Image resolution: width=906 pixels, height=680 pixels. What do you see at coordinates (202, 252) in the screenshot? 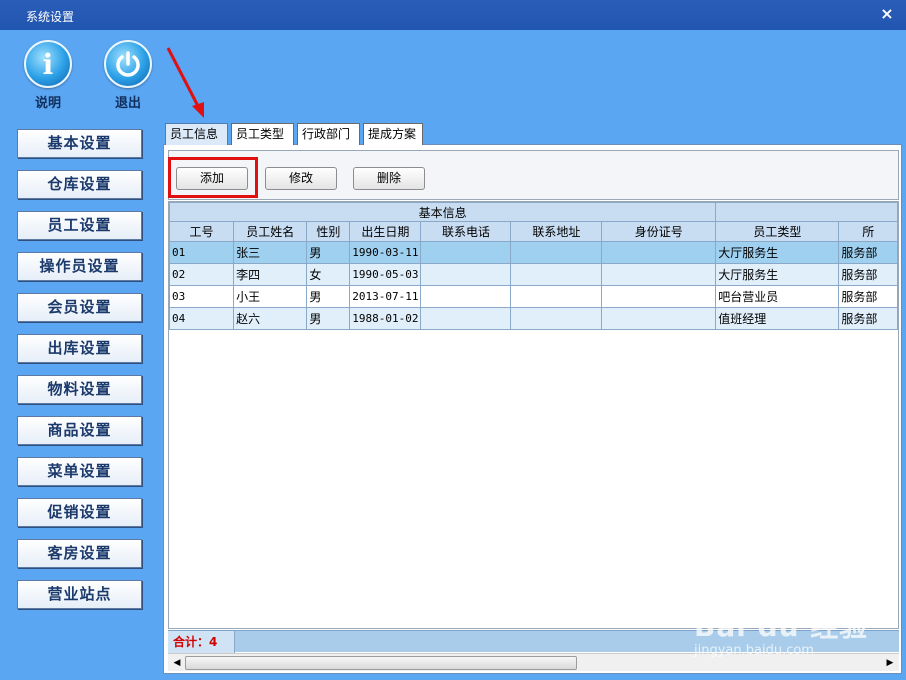
I see `table-cell: 01` at bounding box center [202, 252].